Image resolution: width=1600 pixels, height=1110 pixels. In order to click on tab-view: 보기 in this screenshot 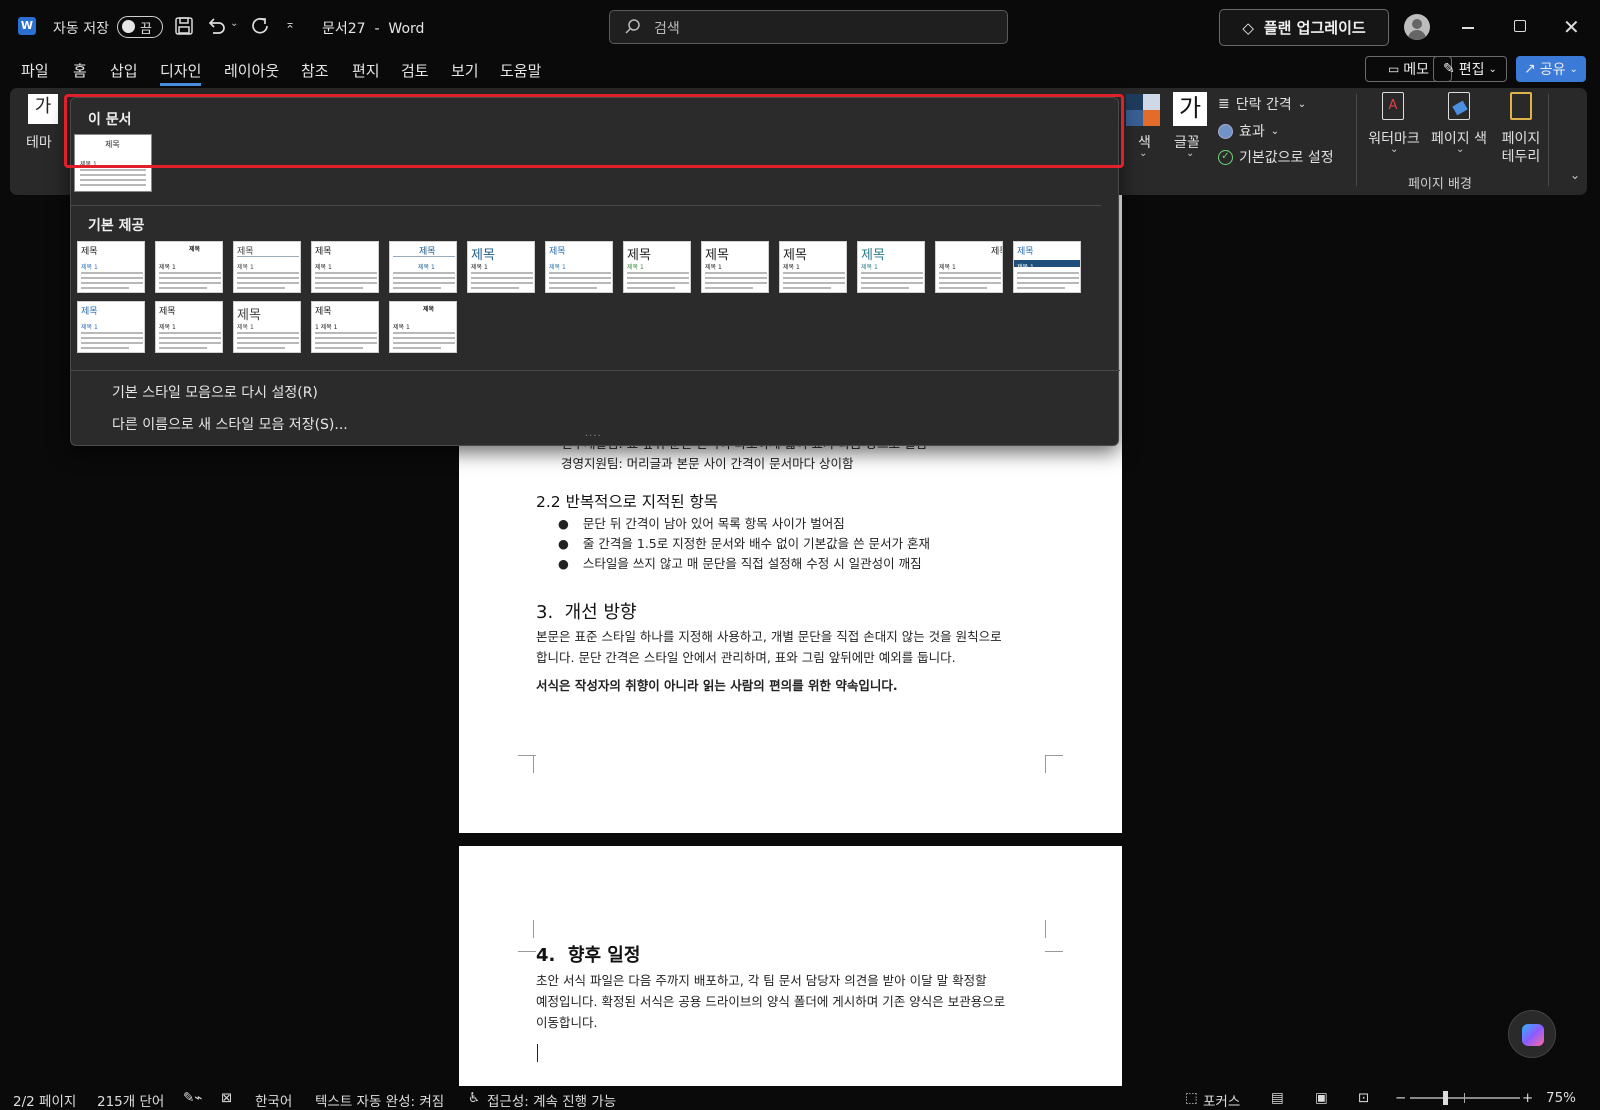, I will do `click(465, 70)`.